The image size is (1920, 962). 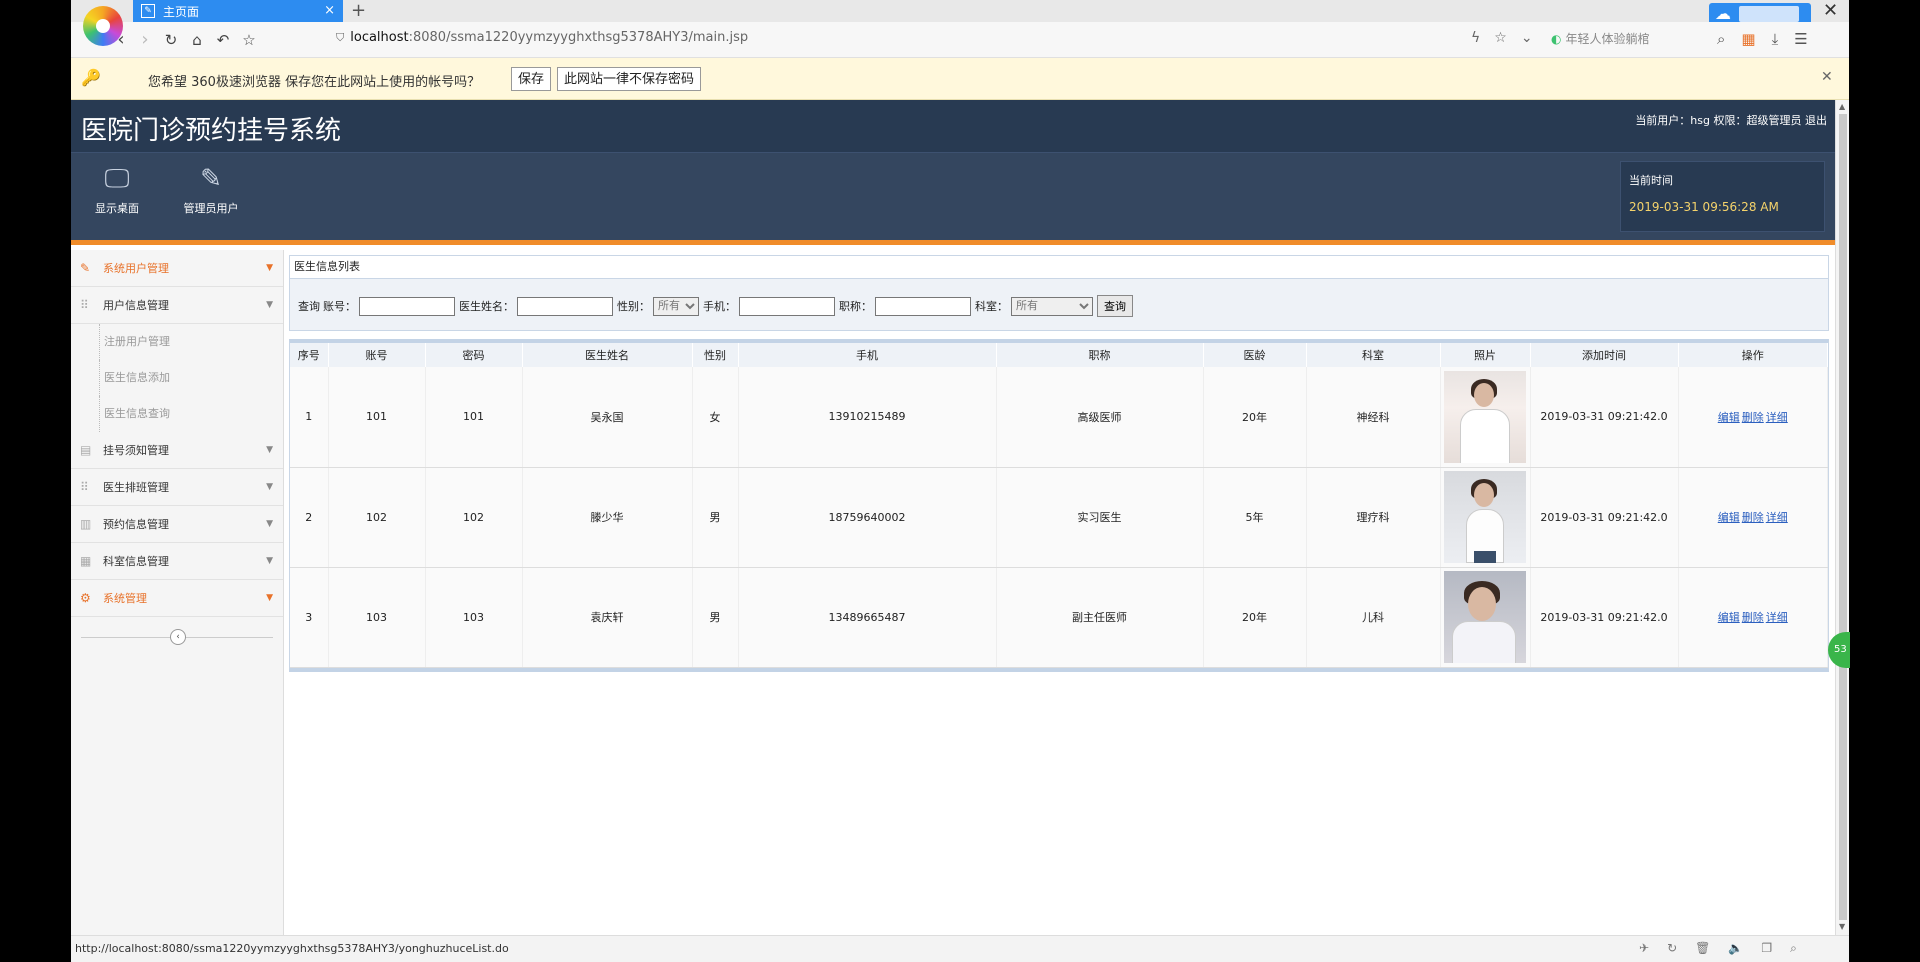 I want to click on cell-department: 理疗科, so click(x=1373, y=517).